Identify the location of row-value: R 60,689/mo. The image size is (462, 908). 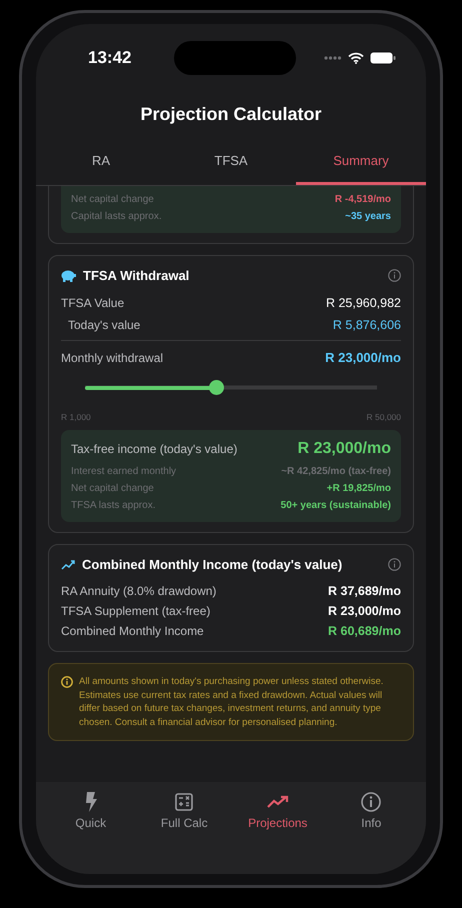
(364, 631).